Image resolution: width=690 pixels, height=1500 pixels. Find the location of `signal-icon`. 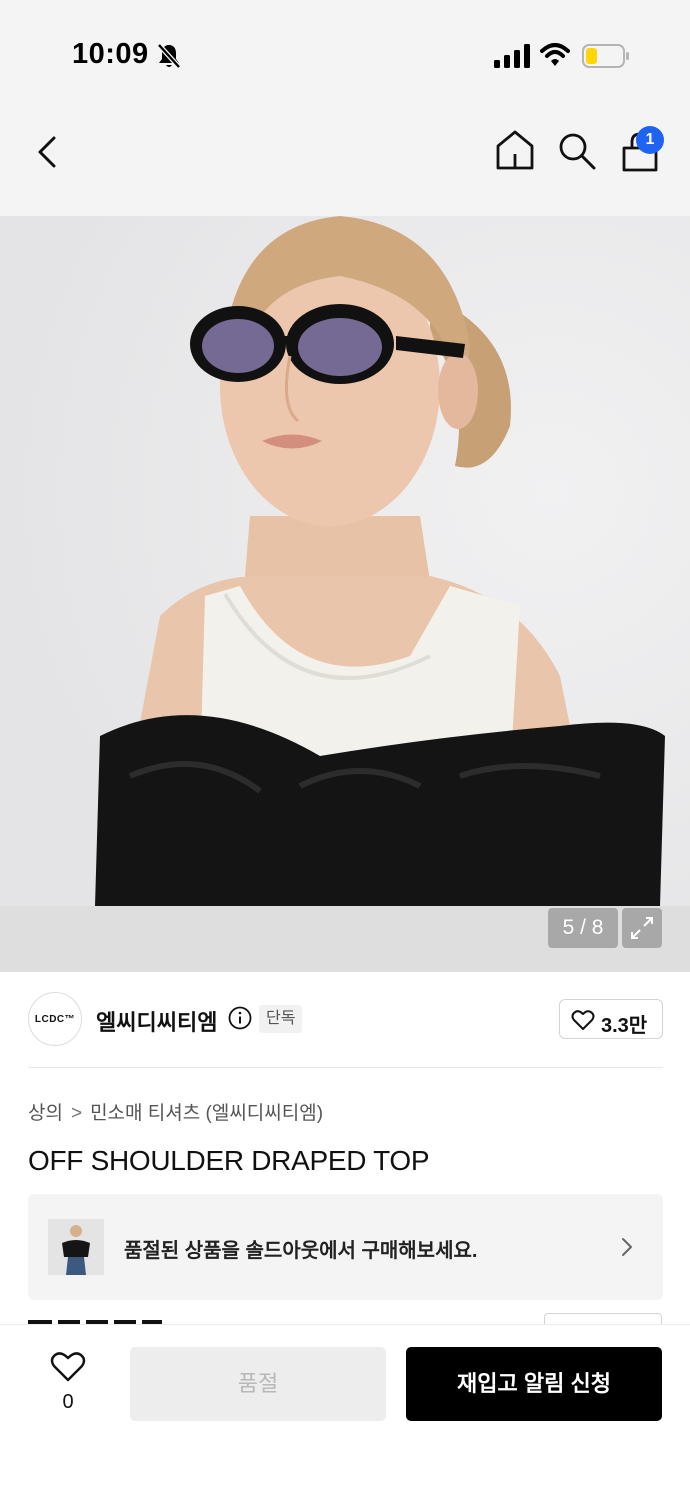

signal-icon is located at coordinates (512, 56).